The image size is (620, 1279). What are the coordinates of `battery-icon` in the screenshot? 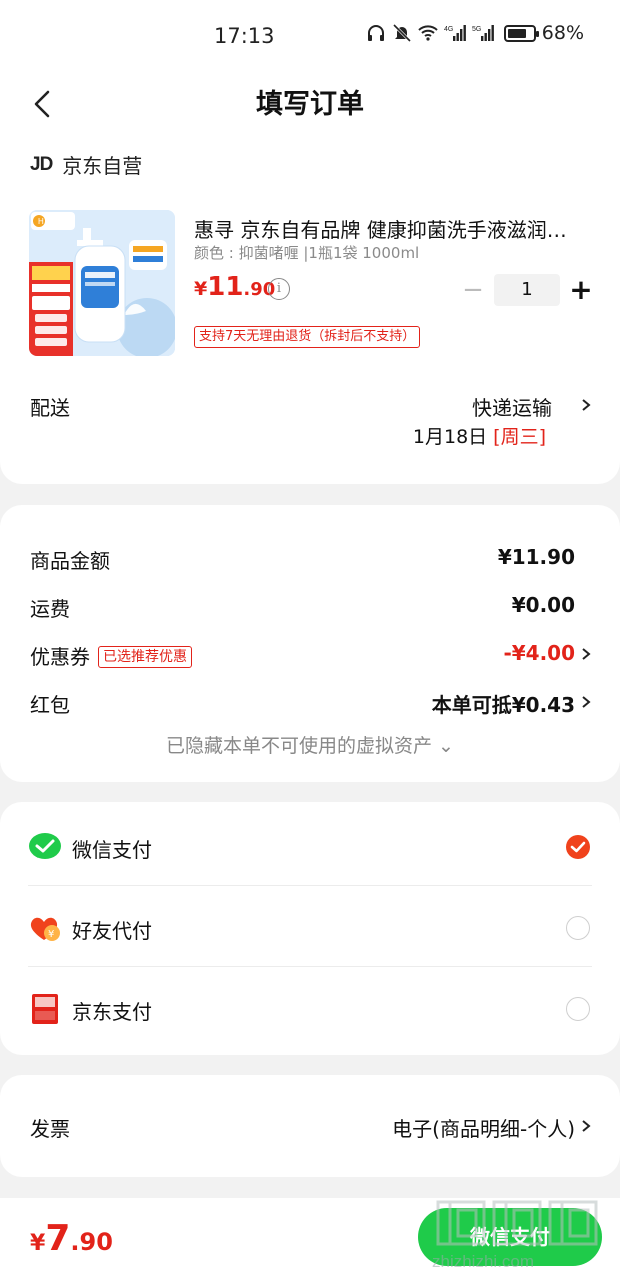 It's located at (521, 33).